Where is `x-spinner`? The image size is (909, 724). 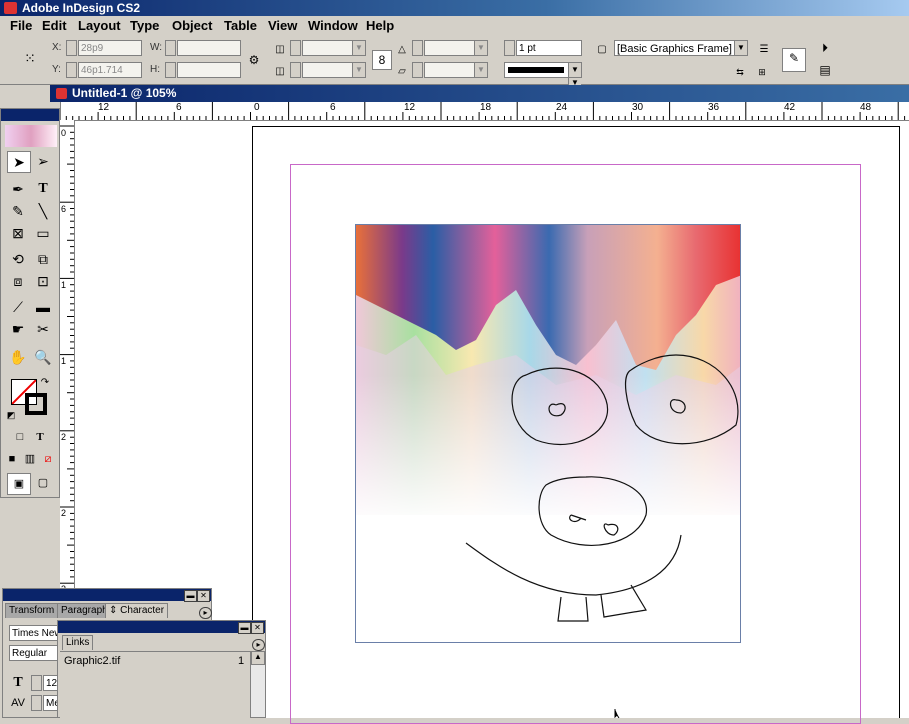
x-spinner is located at coordinates (71, 48).